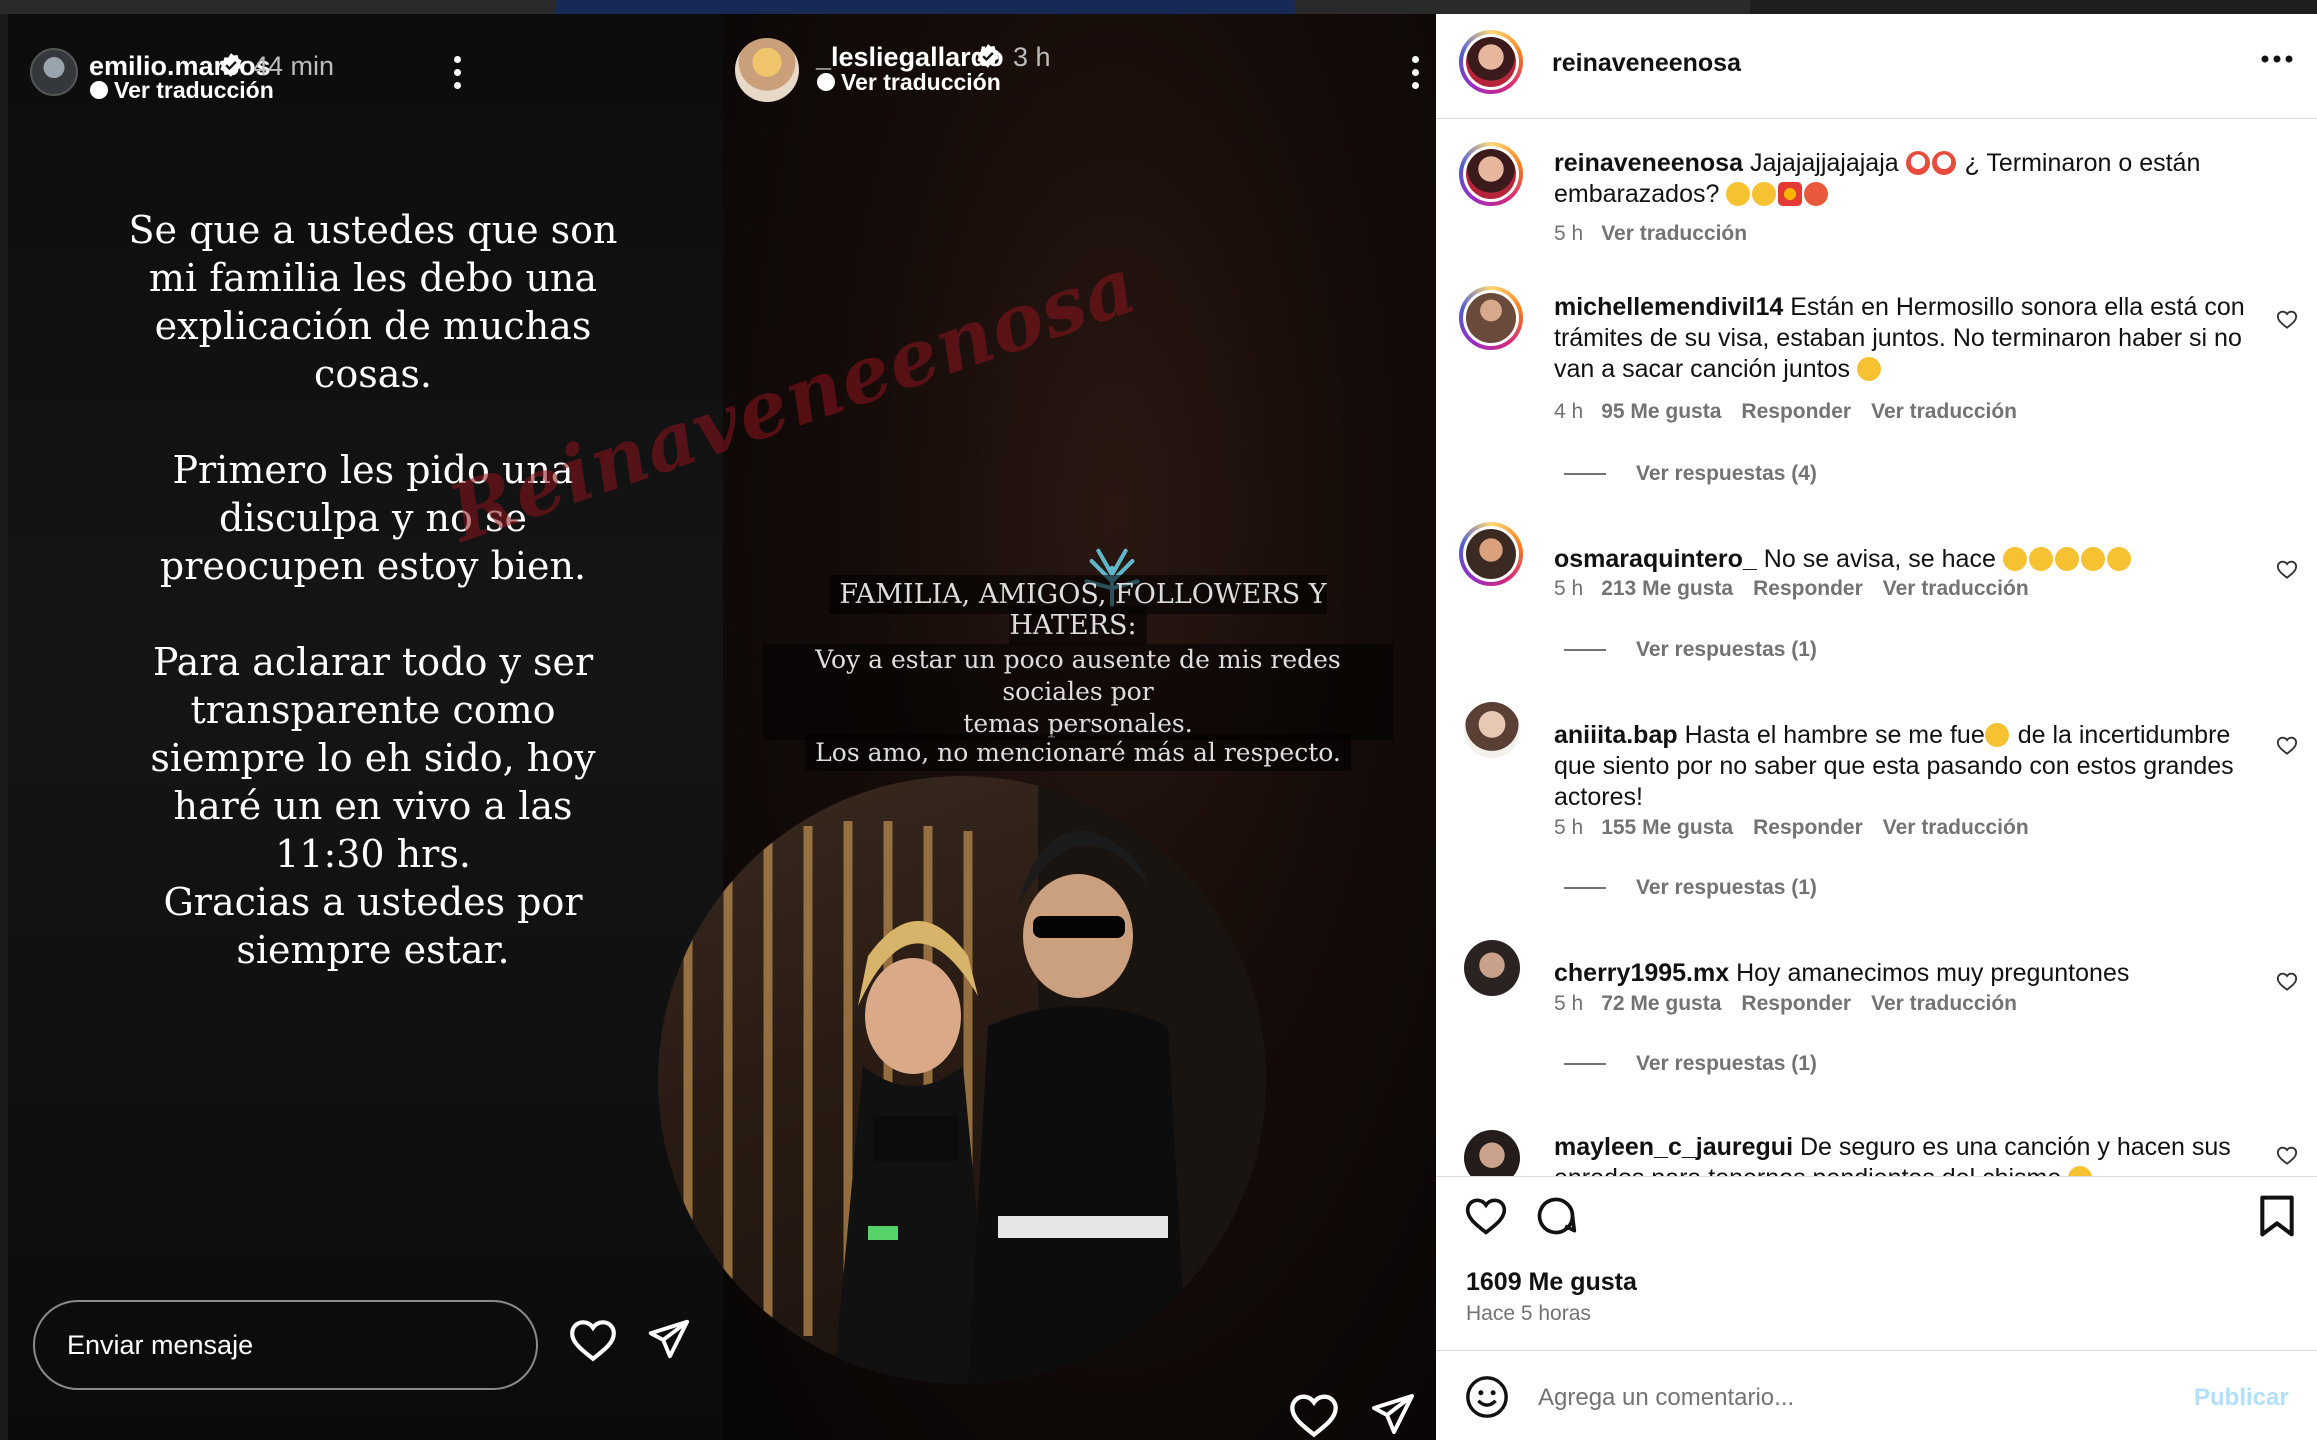 Image resolution: width=2317 pixels, height=1440 pixels. What do you see at coordinates (1158, 7) in the screenshot?
I see `top-strip` at bounding box center [1158, 7].